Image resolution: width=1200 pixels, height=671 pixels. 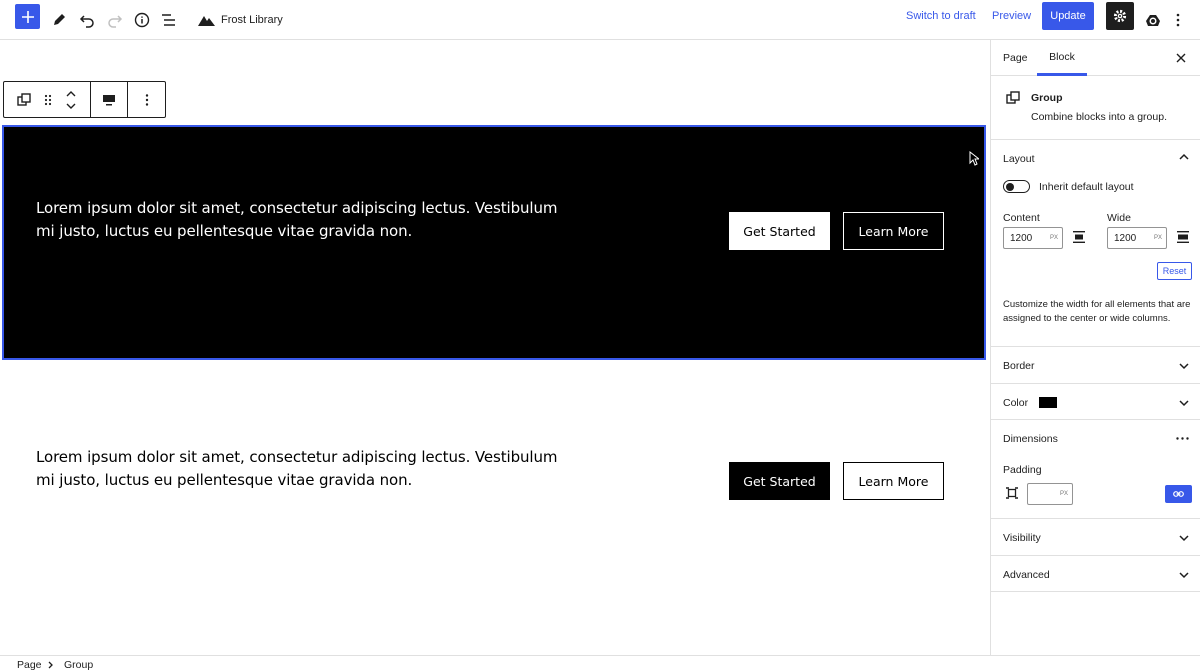 I want to click on learn-more-button: Learn More, so click(x=893, y=231).